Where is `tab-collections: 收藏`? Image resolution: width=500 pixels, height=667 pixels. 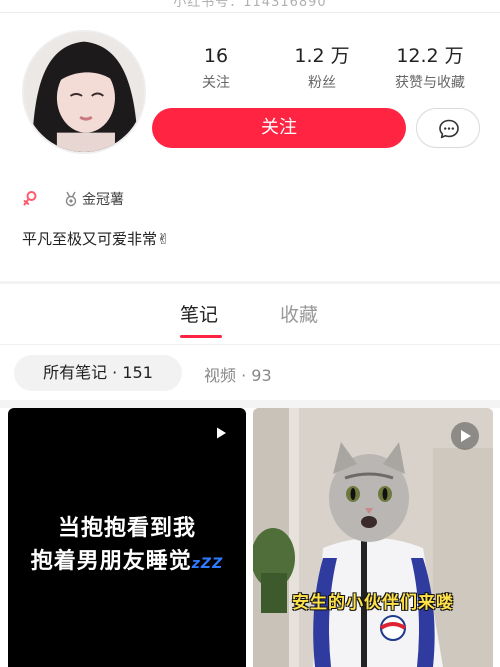
tab-collections: 收藏 is located at coordinates (299, 313).